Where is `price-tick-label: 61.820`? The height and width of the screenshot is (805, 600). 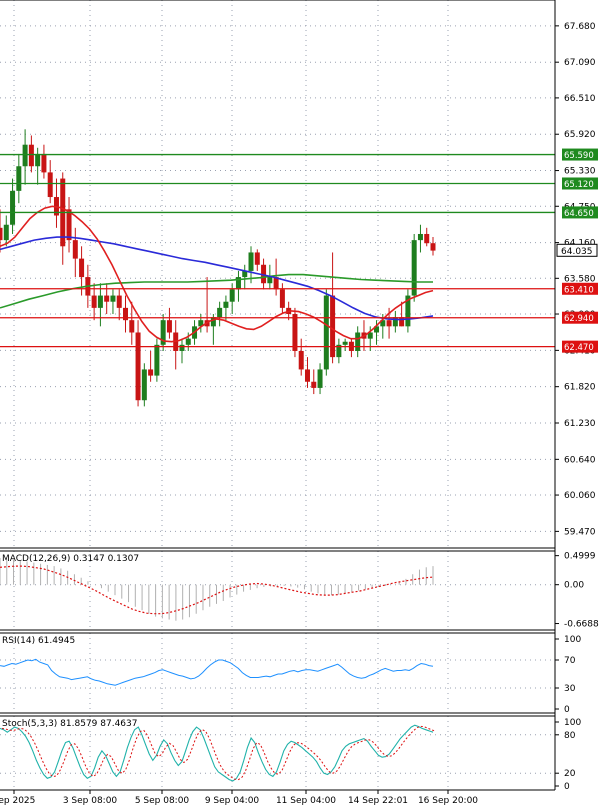 price-tick-label: 61.820 is located at coordinates (580, 388).